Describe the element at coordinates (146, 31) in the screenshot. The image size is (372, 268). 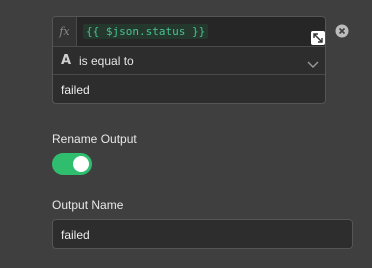
I see `expression-text: {{ $json.status }}` at that location.